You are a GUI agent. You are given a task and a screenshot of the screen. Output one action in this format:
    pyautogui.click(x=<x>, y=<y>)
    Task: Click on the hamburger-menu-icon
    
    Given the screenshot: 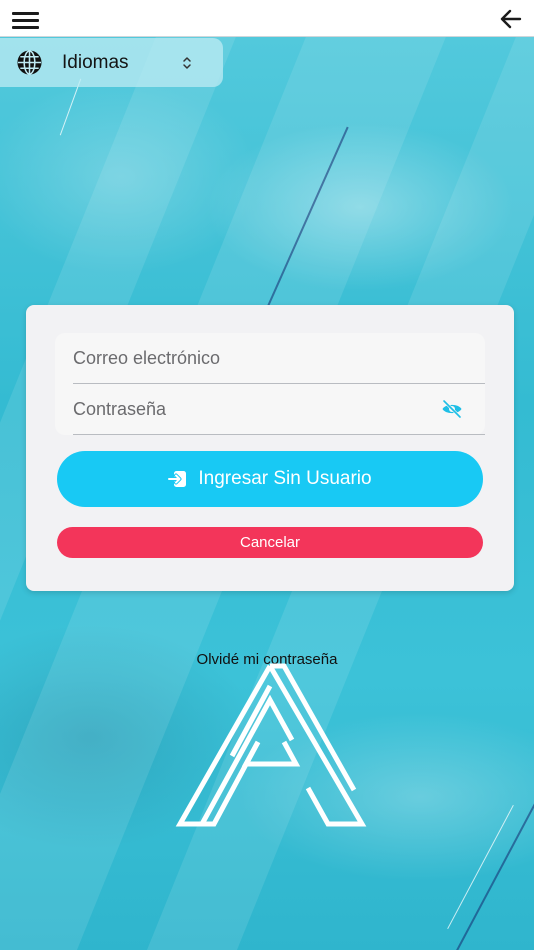 What is the action you would take?
    pyautogui.click(x=26, y=19)
    